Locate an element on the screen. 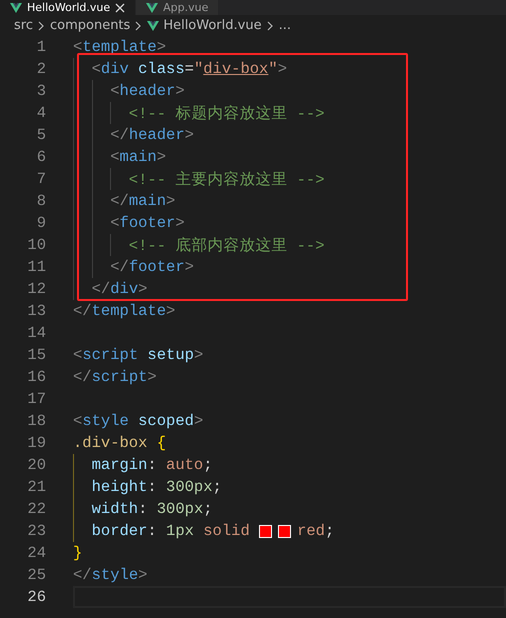 This screenshot has height=618, width=506. line-number: 15 is located at coordinates (36, 355).